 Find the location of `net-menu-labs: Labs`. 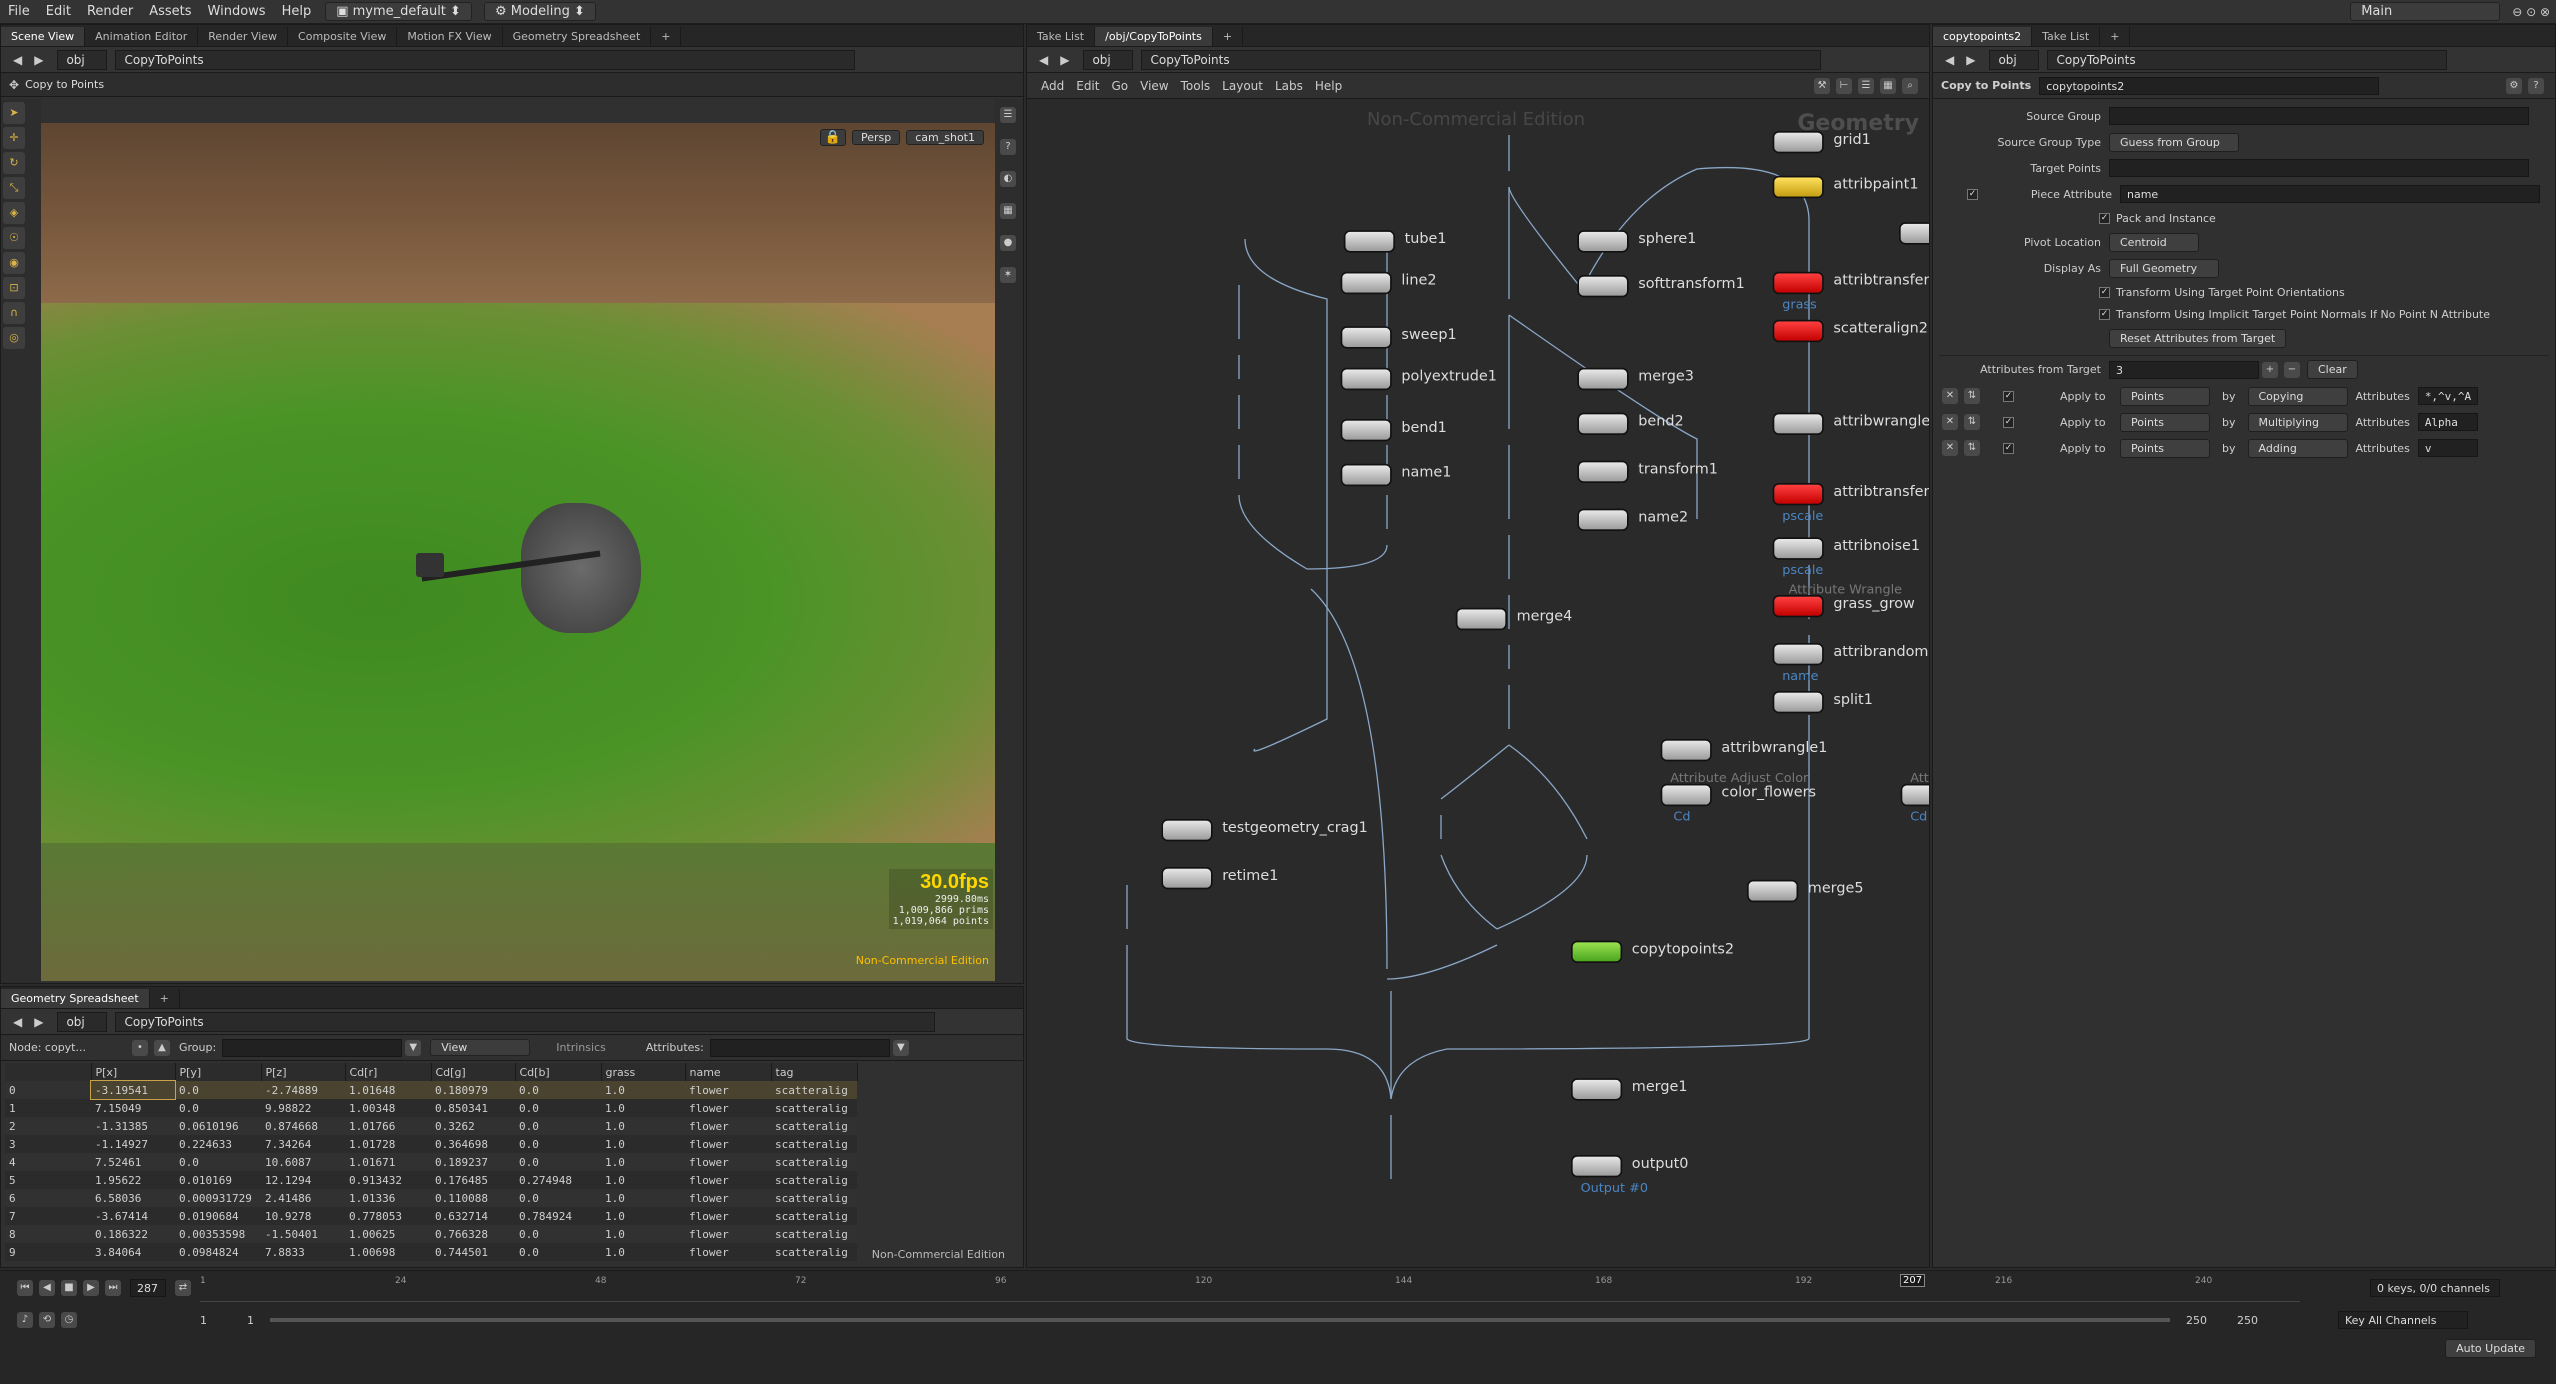

net-menu-labs: Labs is located at coordinates (1289, 86).